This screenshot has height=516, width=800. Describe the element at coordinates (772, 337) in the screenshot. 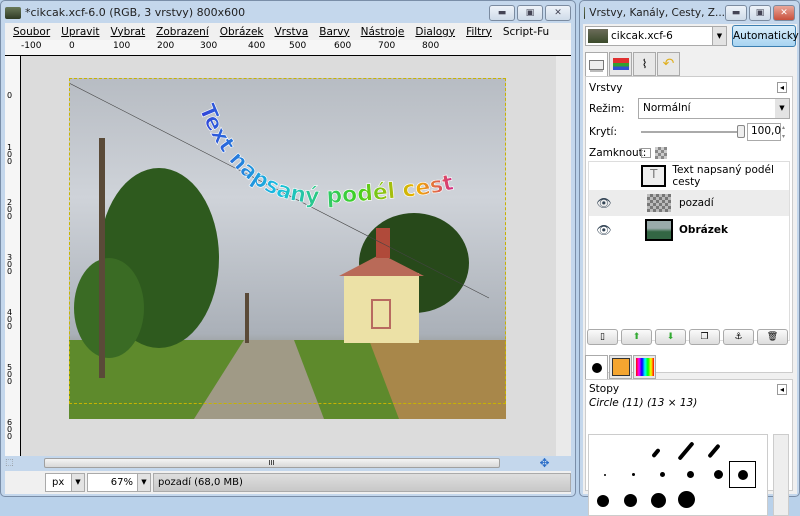

I see `delete-layer-button: 🗑` at that location.